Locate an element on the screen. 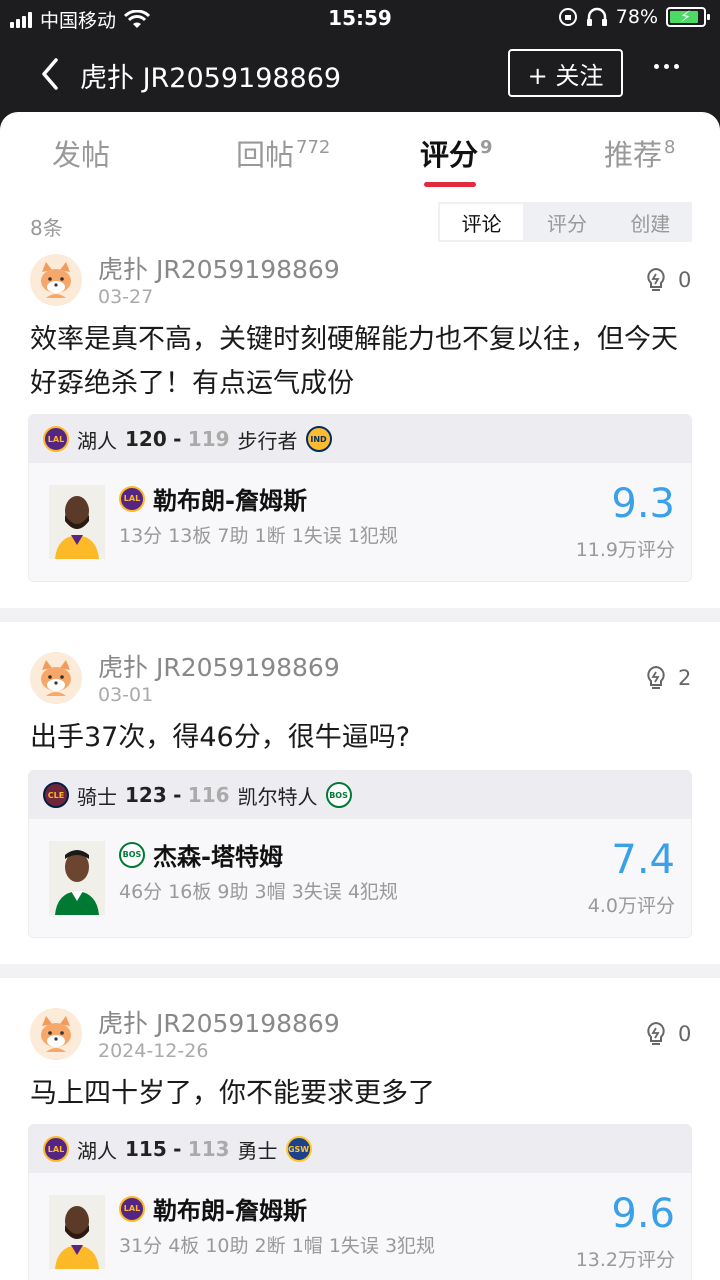 The image size is (720, 1280). game-score: 123 - 116 is located at coordinates (177, 795).